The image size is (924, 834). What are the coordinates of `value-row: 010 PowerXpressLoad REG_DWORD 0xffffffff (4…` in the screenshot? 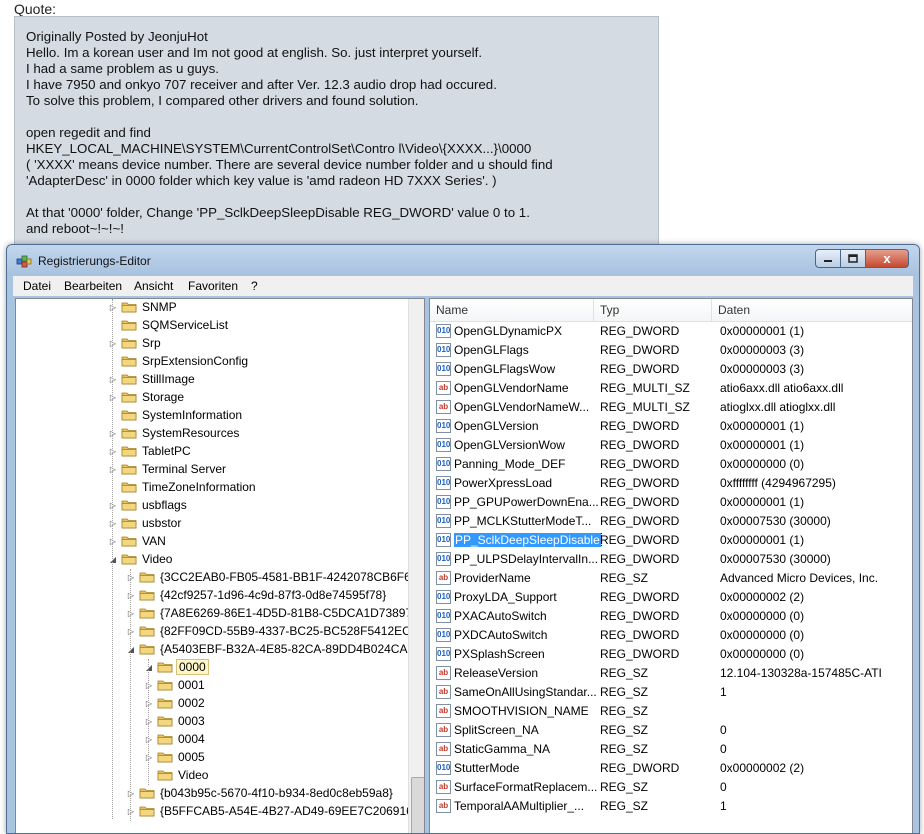 It's located at (671, 483).